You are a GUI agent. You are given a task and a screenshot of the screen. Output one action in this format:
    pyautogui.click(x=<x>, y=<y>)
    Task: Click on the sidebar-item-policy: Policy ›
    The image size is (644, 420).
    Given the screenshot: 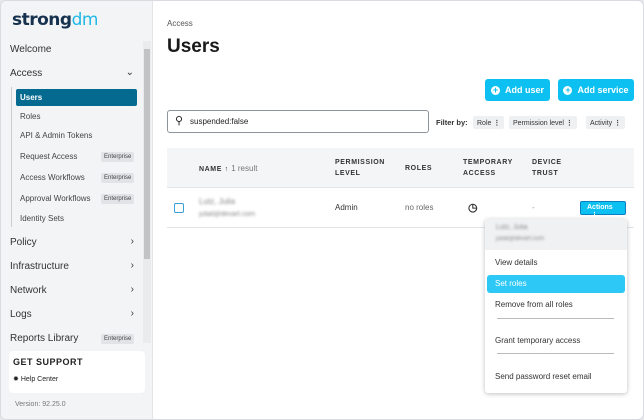 What is the action you would take?
    pyautogui.click(x=72, y=242)
    